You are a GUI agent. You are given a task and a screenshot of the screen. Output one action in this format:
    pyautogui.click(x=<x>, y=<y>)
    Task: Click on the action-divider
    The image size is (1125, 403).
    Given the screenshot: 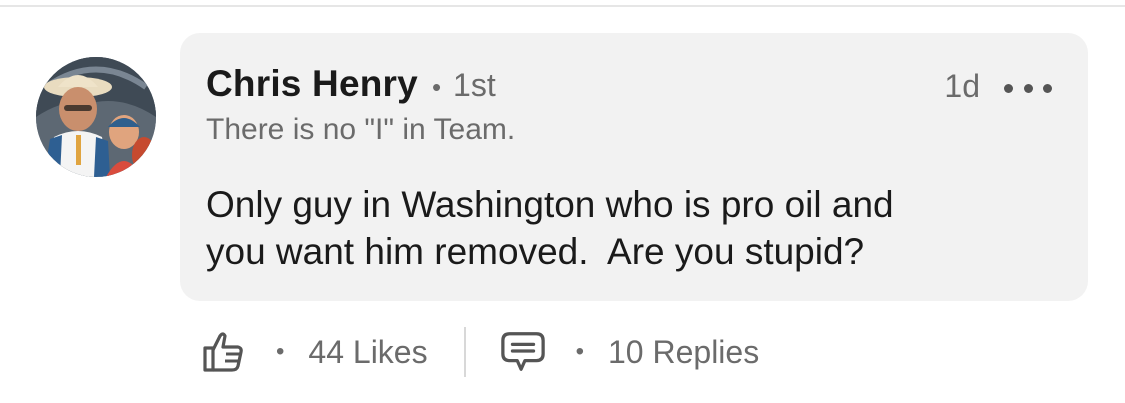 What is the action you would take?
    pyautogui.click(x=464, y=352)
    